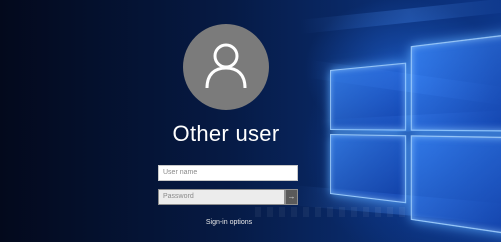  I want to click on arrow-right-icon: →, so click(291, 196).